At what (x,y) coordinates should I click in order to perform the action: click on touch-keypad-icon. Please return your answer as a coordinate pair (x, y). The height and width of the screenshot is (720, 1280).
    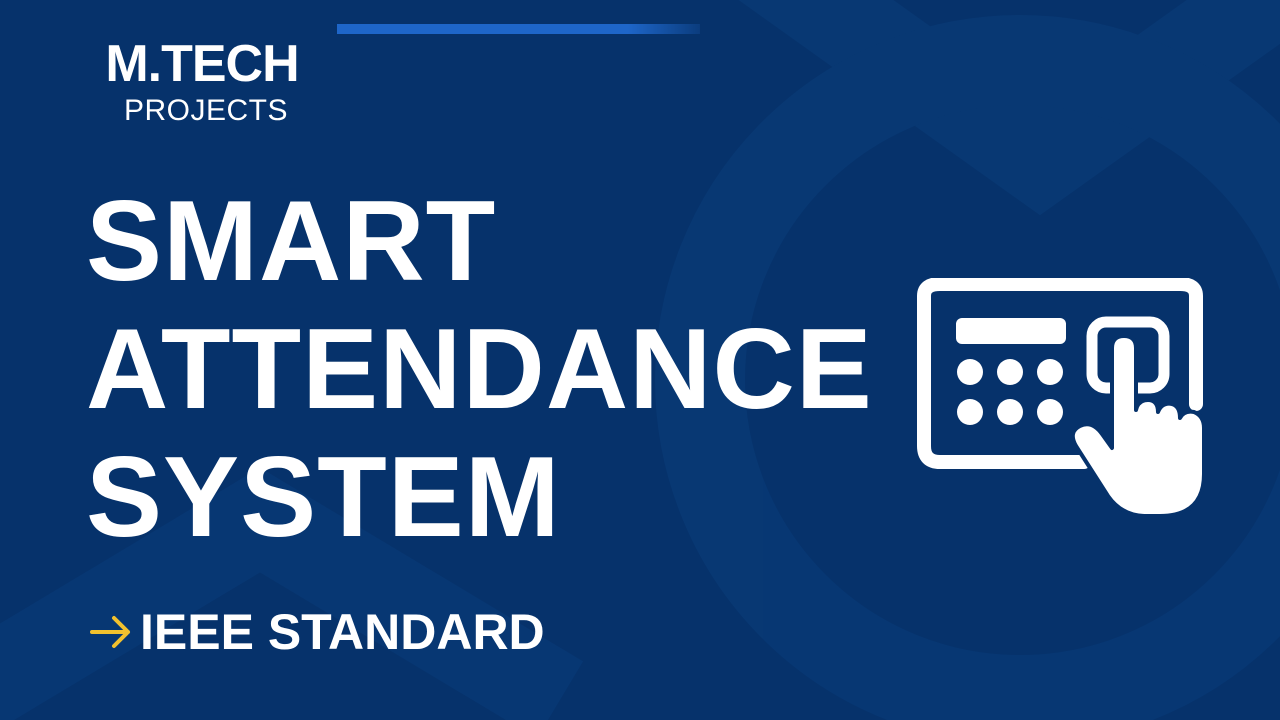
    Looking at the image, I should click on (1066, 400).